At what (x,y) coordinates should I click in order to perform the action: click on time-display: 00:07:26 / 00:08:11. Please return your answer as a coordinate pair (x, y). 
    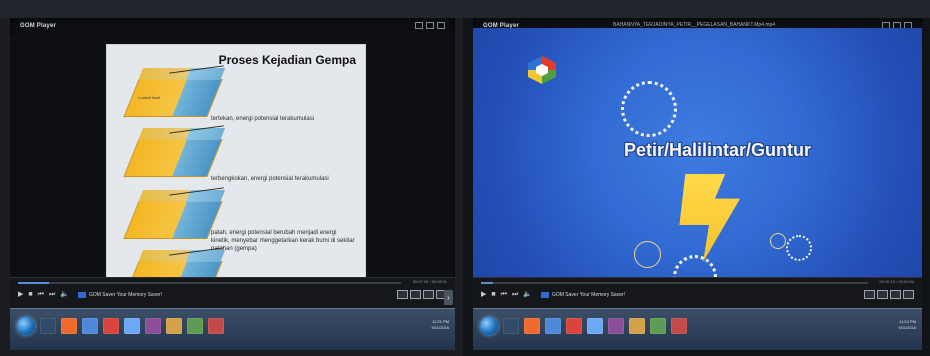
    Looking at the image, I should click on (429, 281).